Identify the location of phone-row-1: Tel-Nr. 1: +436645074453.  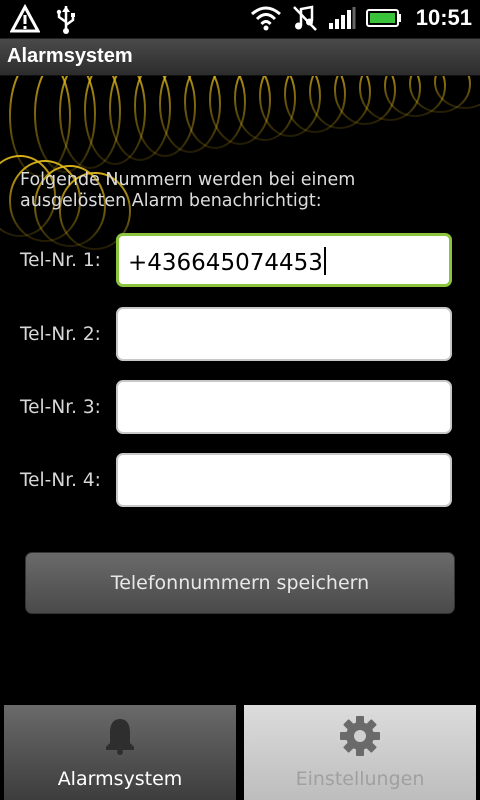
(240, 262).